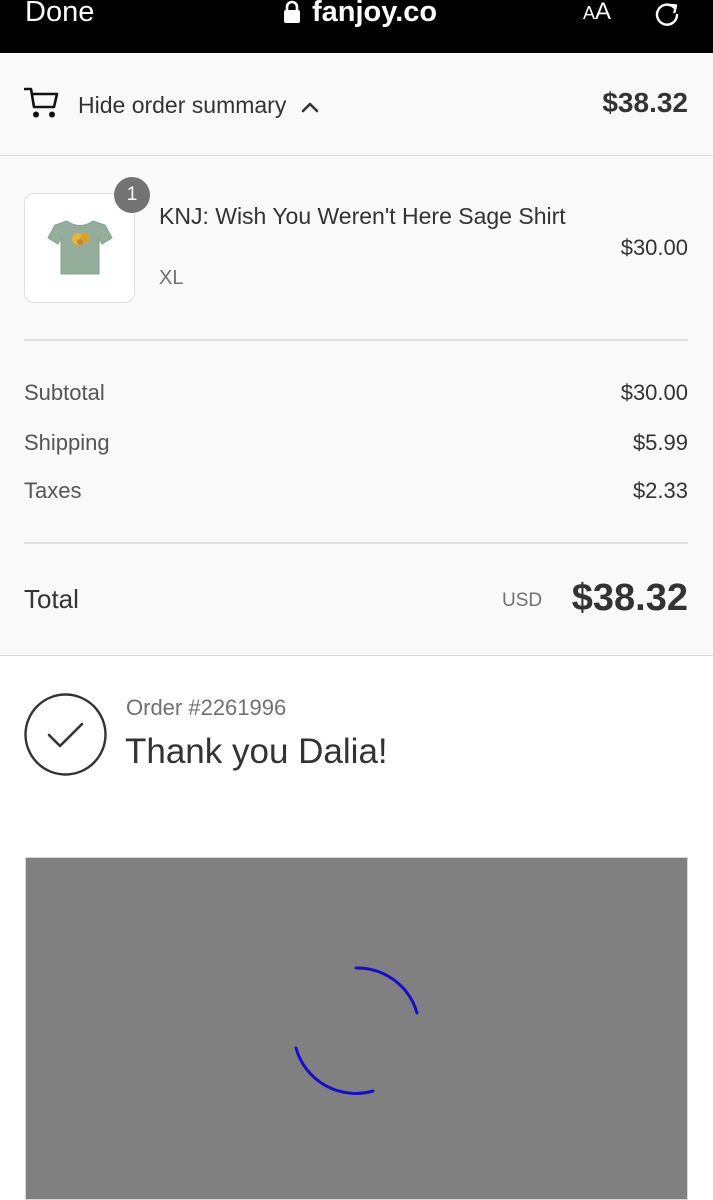 This screenshot has width=713, height=1200. I want to click on text-size-large-label: A, so click(603, 12).